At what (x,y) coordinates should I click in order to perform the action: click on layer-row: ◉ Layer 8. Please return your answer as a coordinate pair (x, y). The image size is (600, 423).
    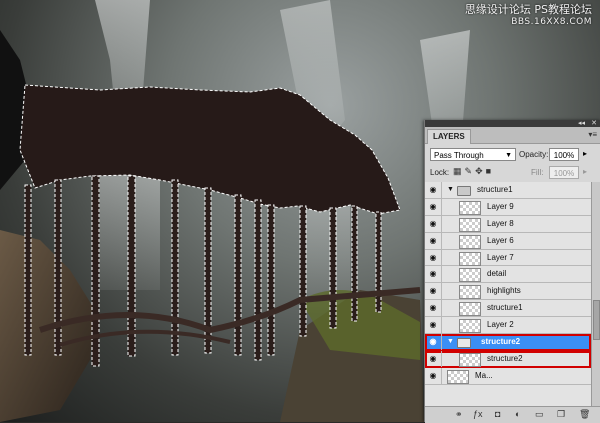
    Looking at the image, I should click on (508, 224).